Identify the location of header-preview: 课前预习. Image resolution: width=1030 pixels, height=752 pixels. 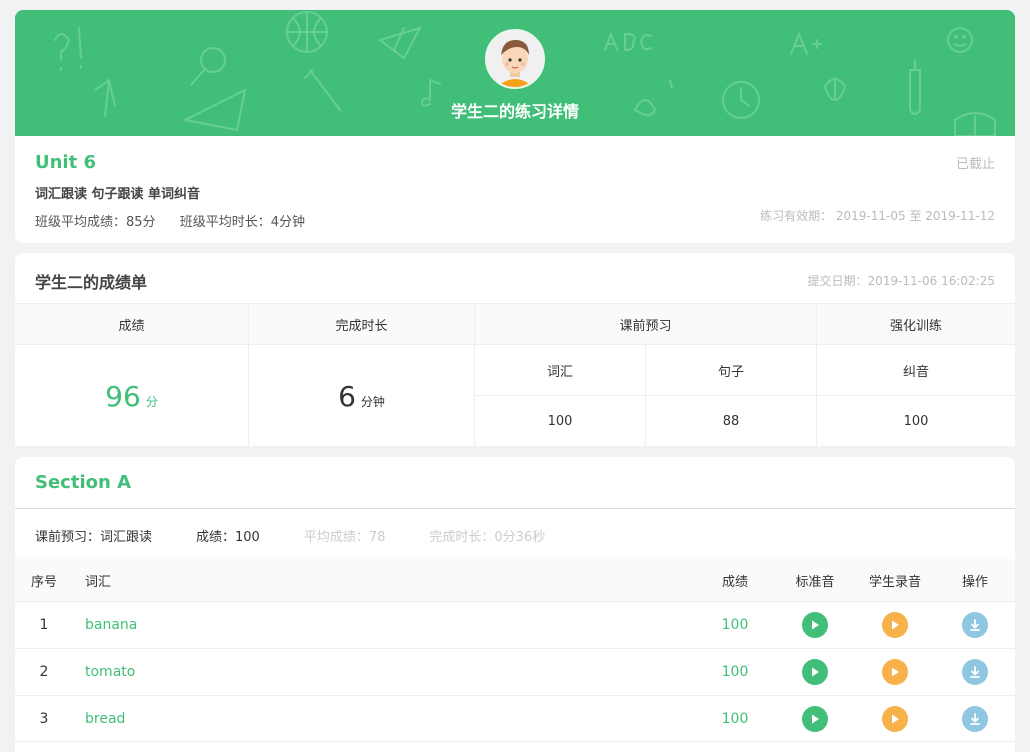
(646, 324).